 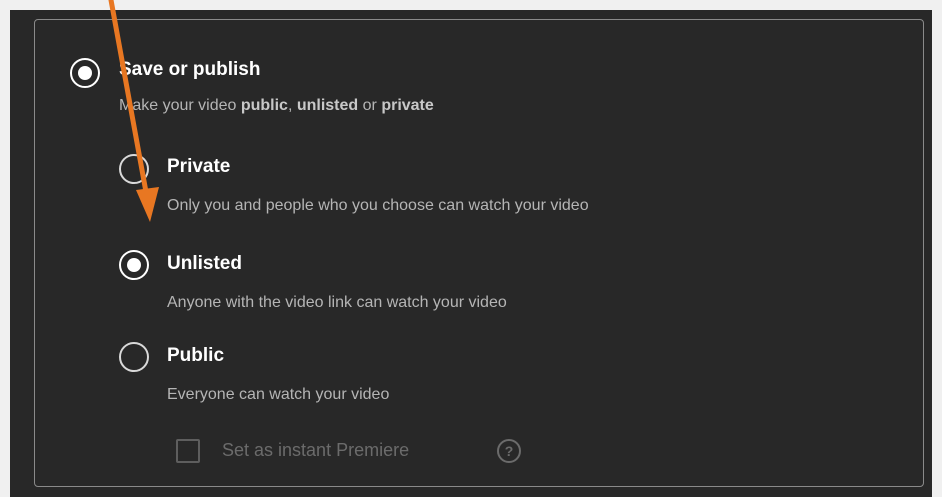 What do you see at coordinates (128, 97) in the screenshot?
I see `annotation-arrow-shaft` at bounding box center [128, 97].